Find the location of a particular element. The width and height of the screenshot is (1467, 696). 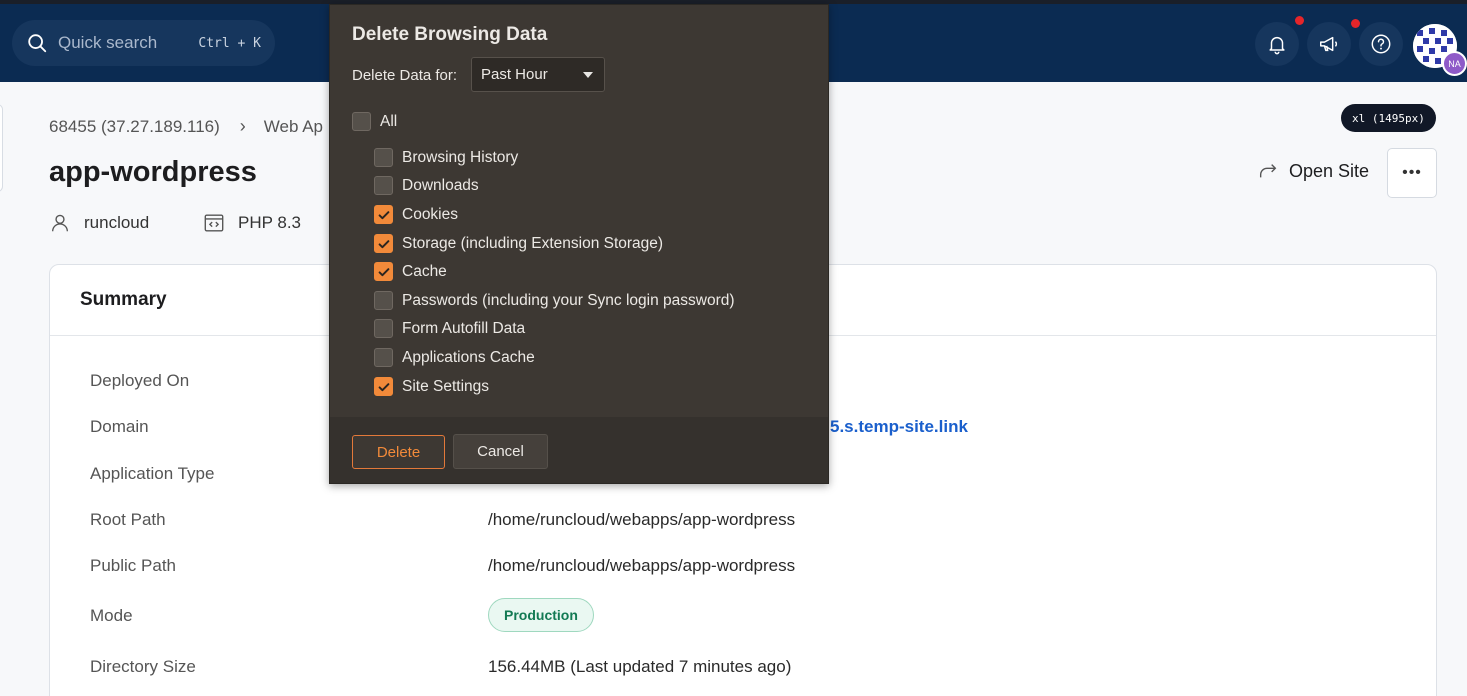

checkbox-item: Downloads is located at coordinates (426, 185).